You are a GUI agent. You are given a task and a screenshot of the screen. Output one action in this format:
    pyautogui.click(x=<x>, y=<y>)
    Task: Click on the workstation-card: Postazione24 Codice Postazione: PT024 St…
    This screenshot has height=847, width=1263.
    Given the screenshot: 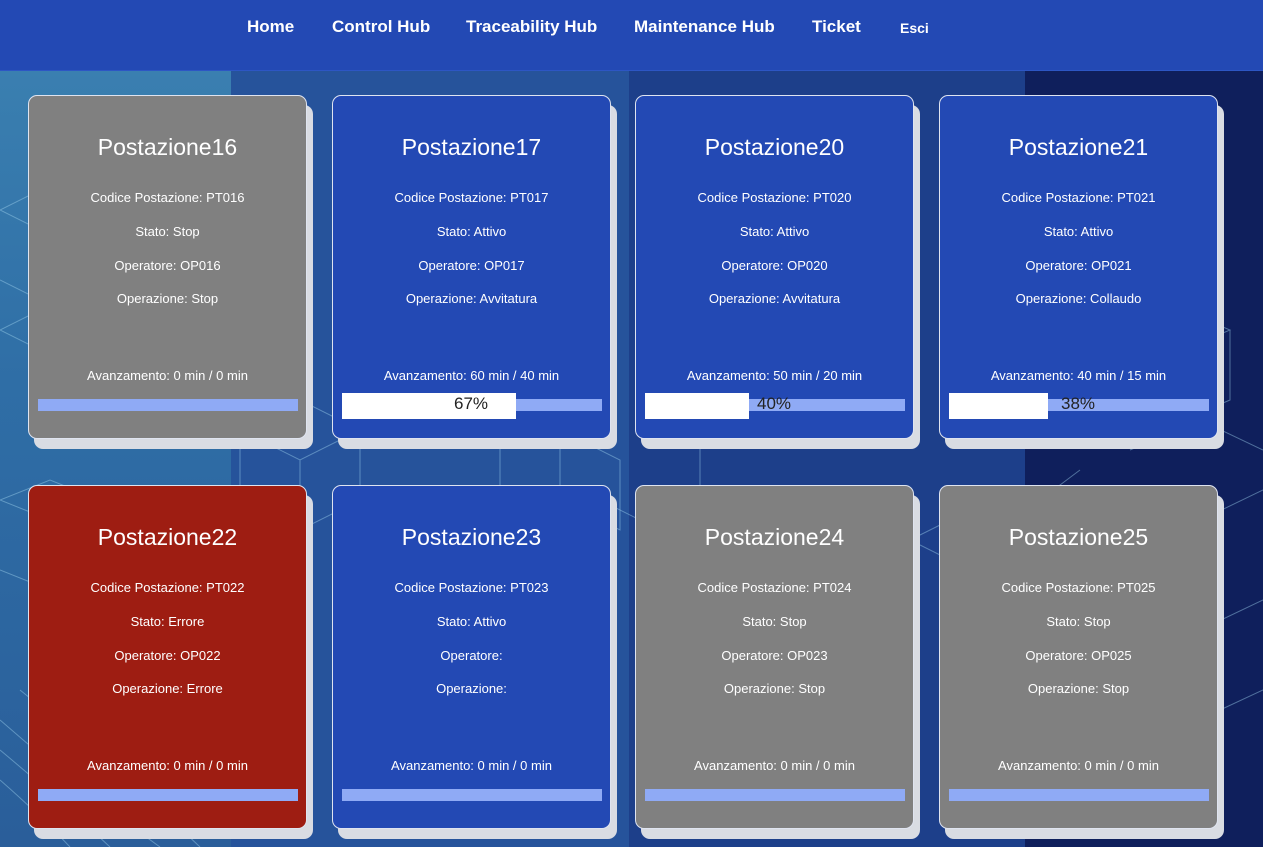 What is the action you would take?
    pyautogui.click(x=774, y=657)
    